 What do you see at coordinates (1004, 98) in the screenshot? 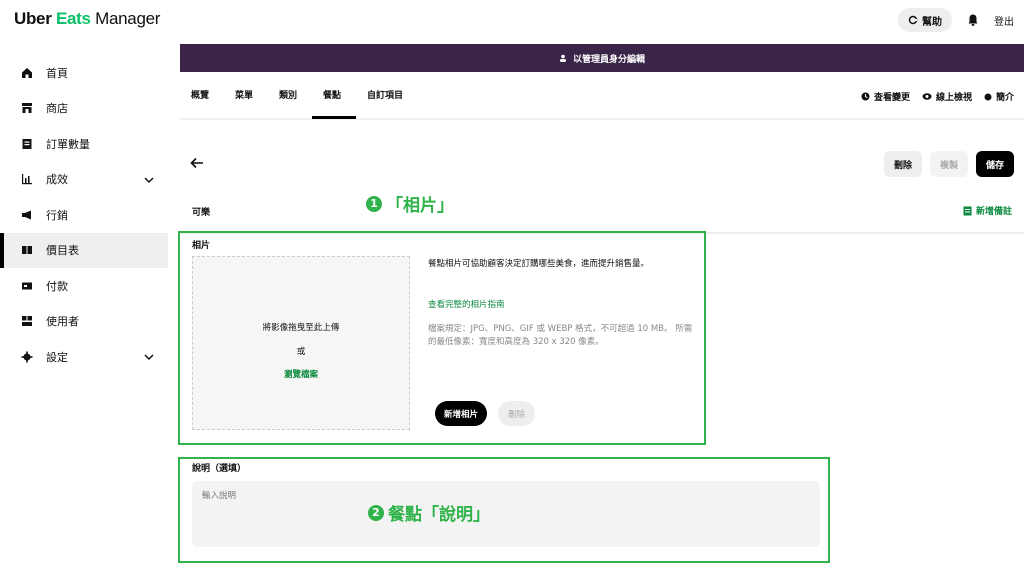
I see `intro-label: 簡介` at bounding box center [1004, 98].